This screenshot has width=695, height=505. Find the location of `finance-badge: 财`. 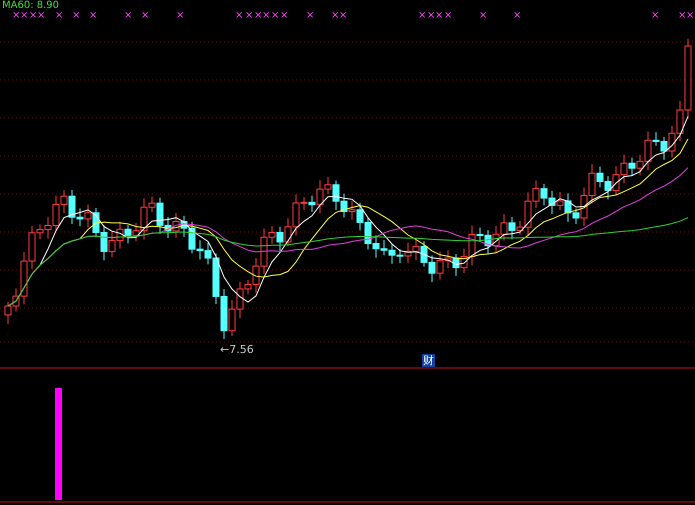

finance-badge: 财 is located at coordinates (428, 360).